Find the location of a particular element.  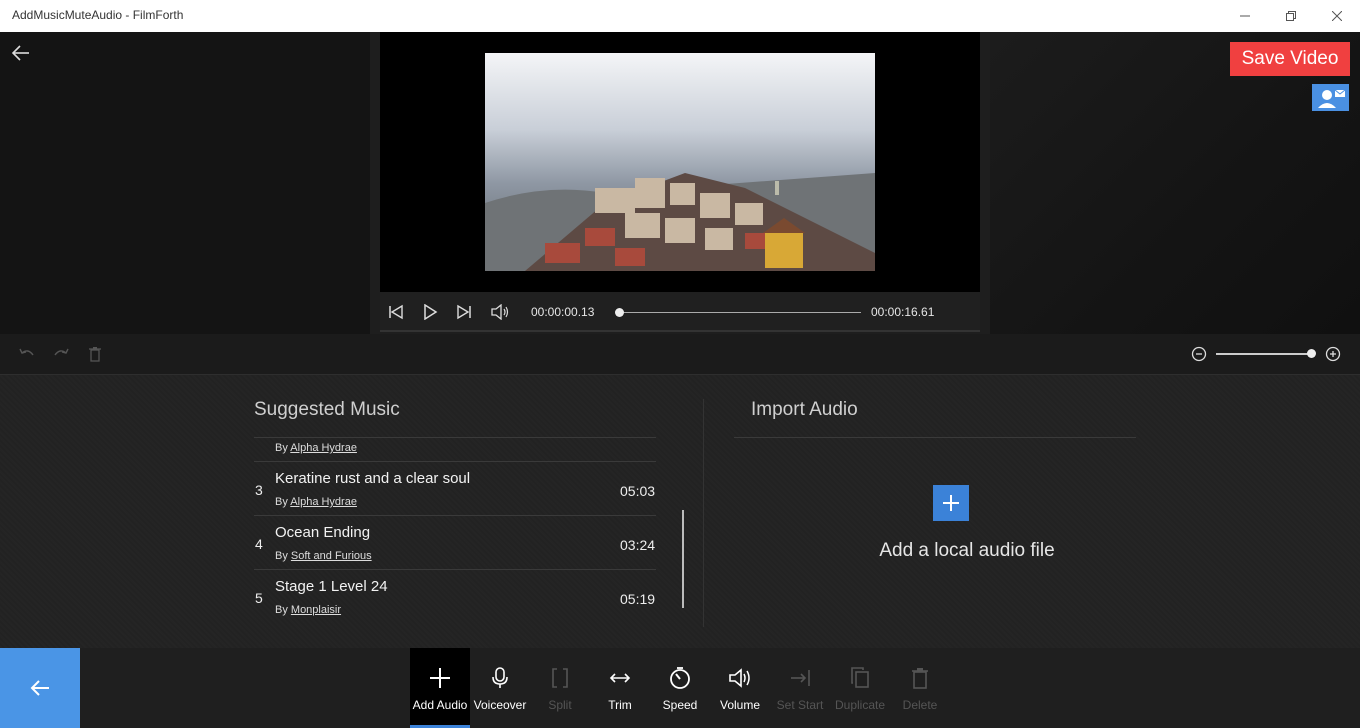

total-time: 00:00:16.61 is located at coordinates (903, 312).